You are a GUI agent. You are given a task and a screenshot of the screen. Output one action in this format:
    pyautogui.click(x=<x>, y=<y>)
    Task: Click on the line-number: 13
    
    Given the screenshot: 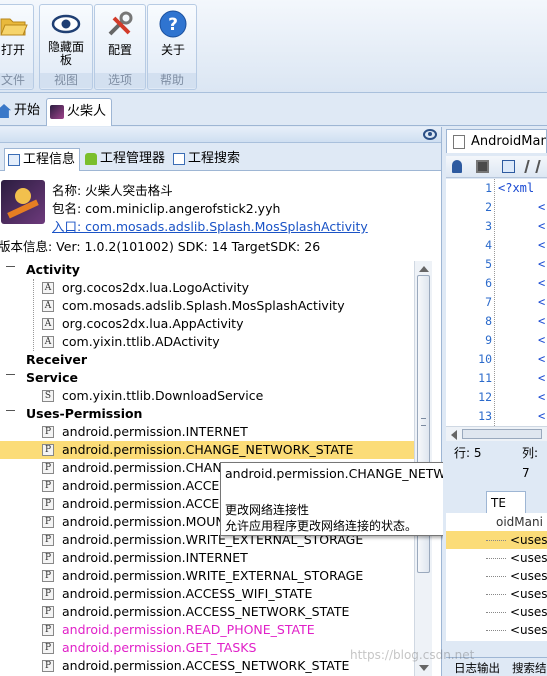 What is the action you would take?
    pyautogui.click(x=485, y=416)
    